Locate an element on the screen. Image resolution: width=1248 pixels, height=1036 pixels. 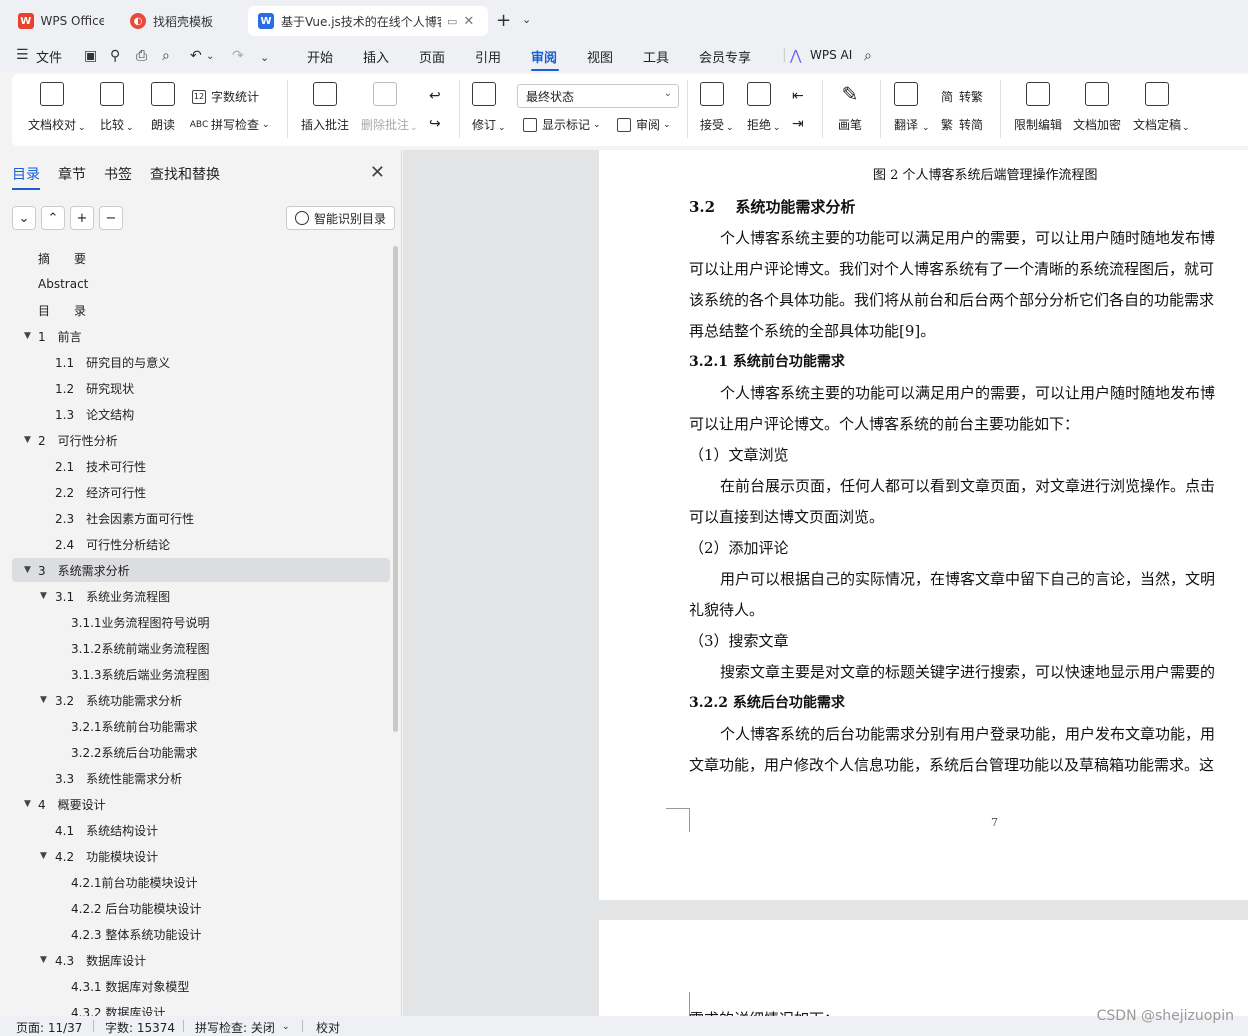
menu-insert: 插入 is located at coordinates (376, 56).